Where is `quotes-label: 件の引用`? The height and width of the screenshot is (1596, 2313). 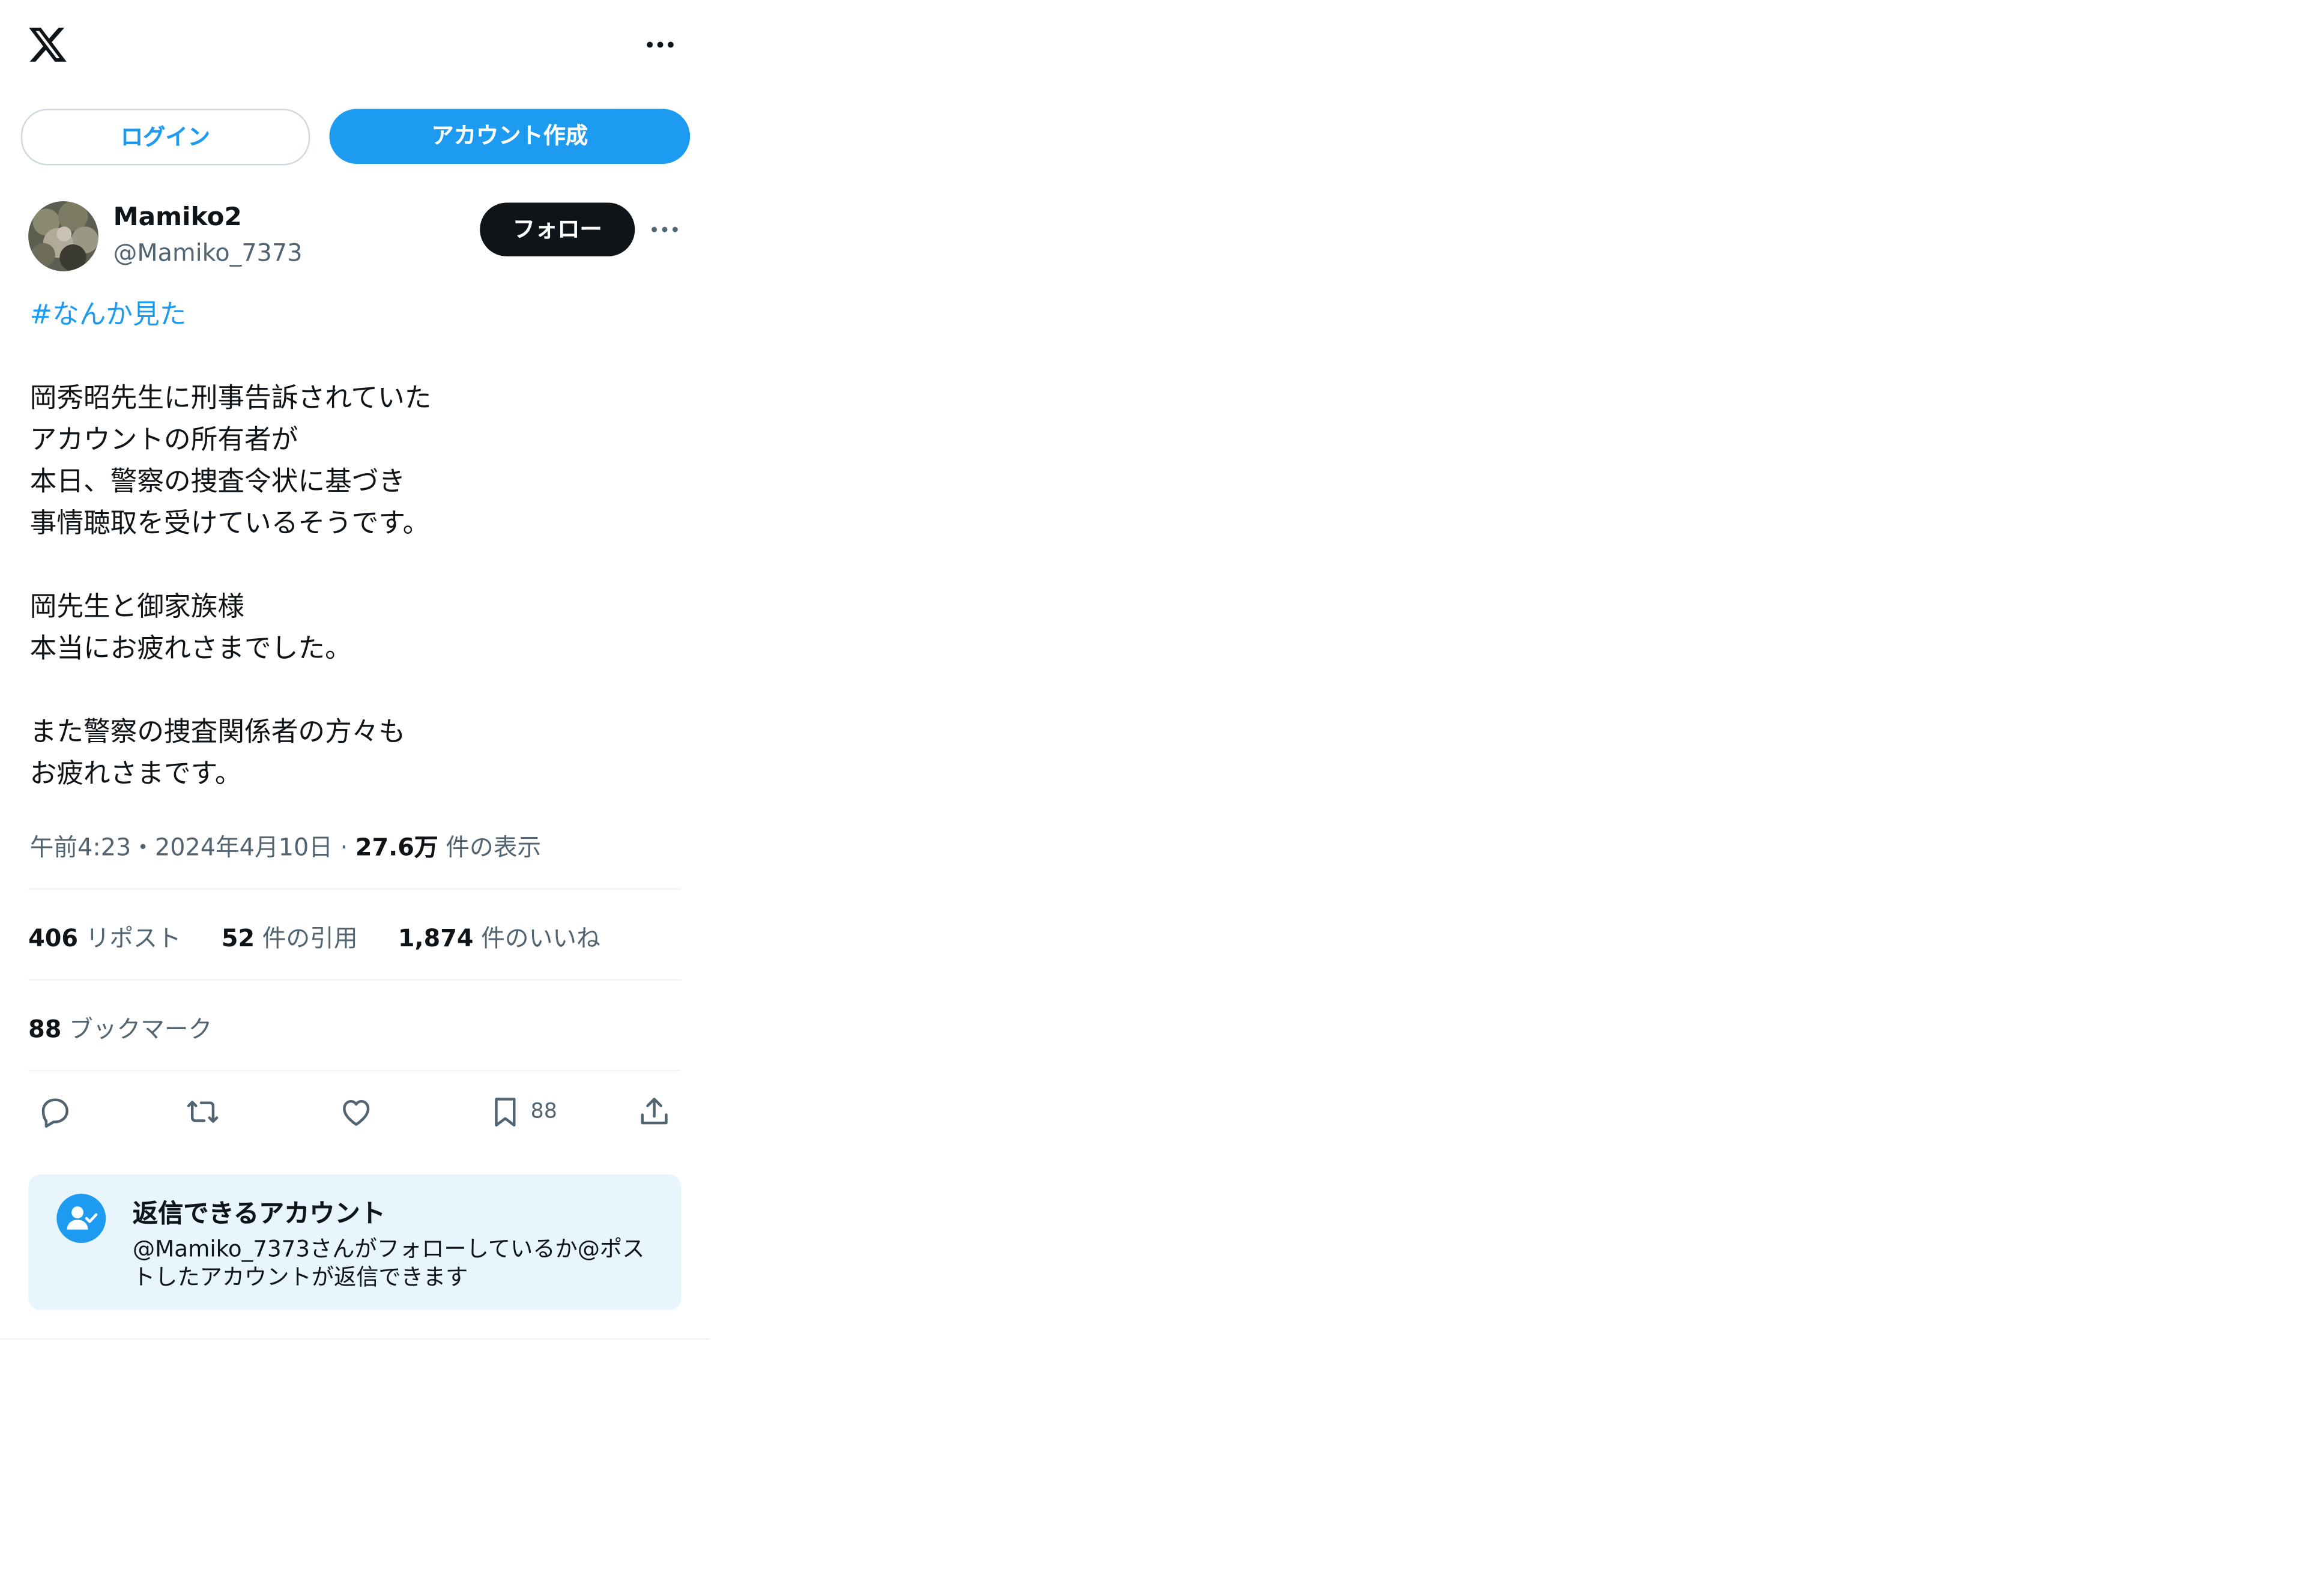 quotes-label: 件の引用 is located at coordinates (310, 937).